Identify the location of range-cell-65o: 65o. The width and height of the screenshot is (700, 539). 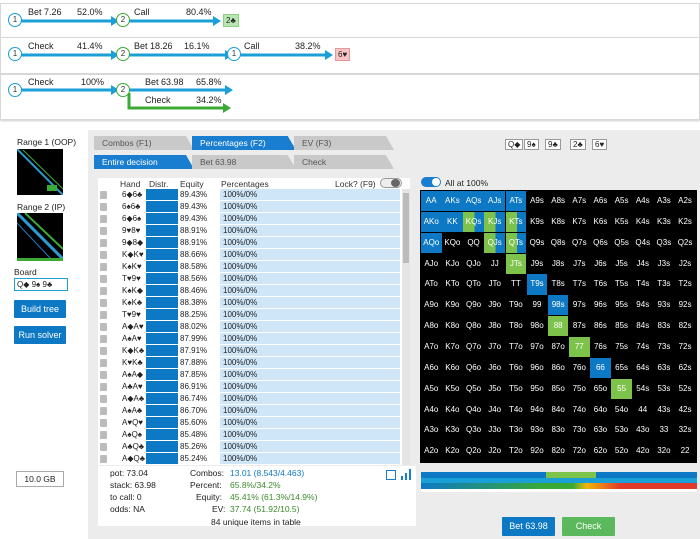
(600, 389).